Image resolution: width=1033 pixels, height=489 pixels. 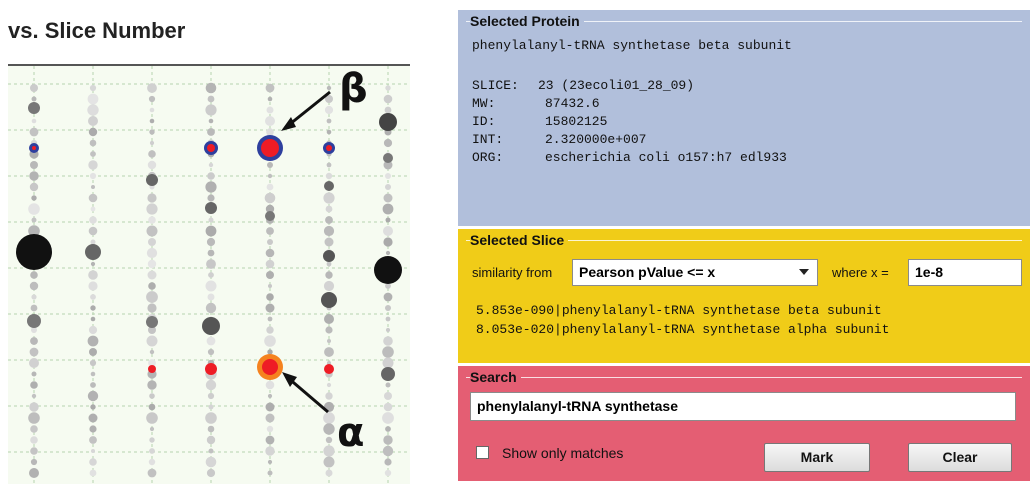 I want to click on mw-value: 87432.6, so click(x=572, y=103).